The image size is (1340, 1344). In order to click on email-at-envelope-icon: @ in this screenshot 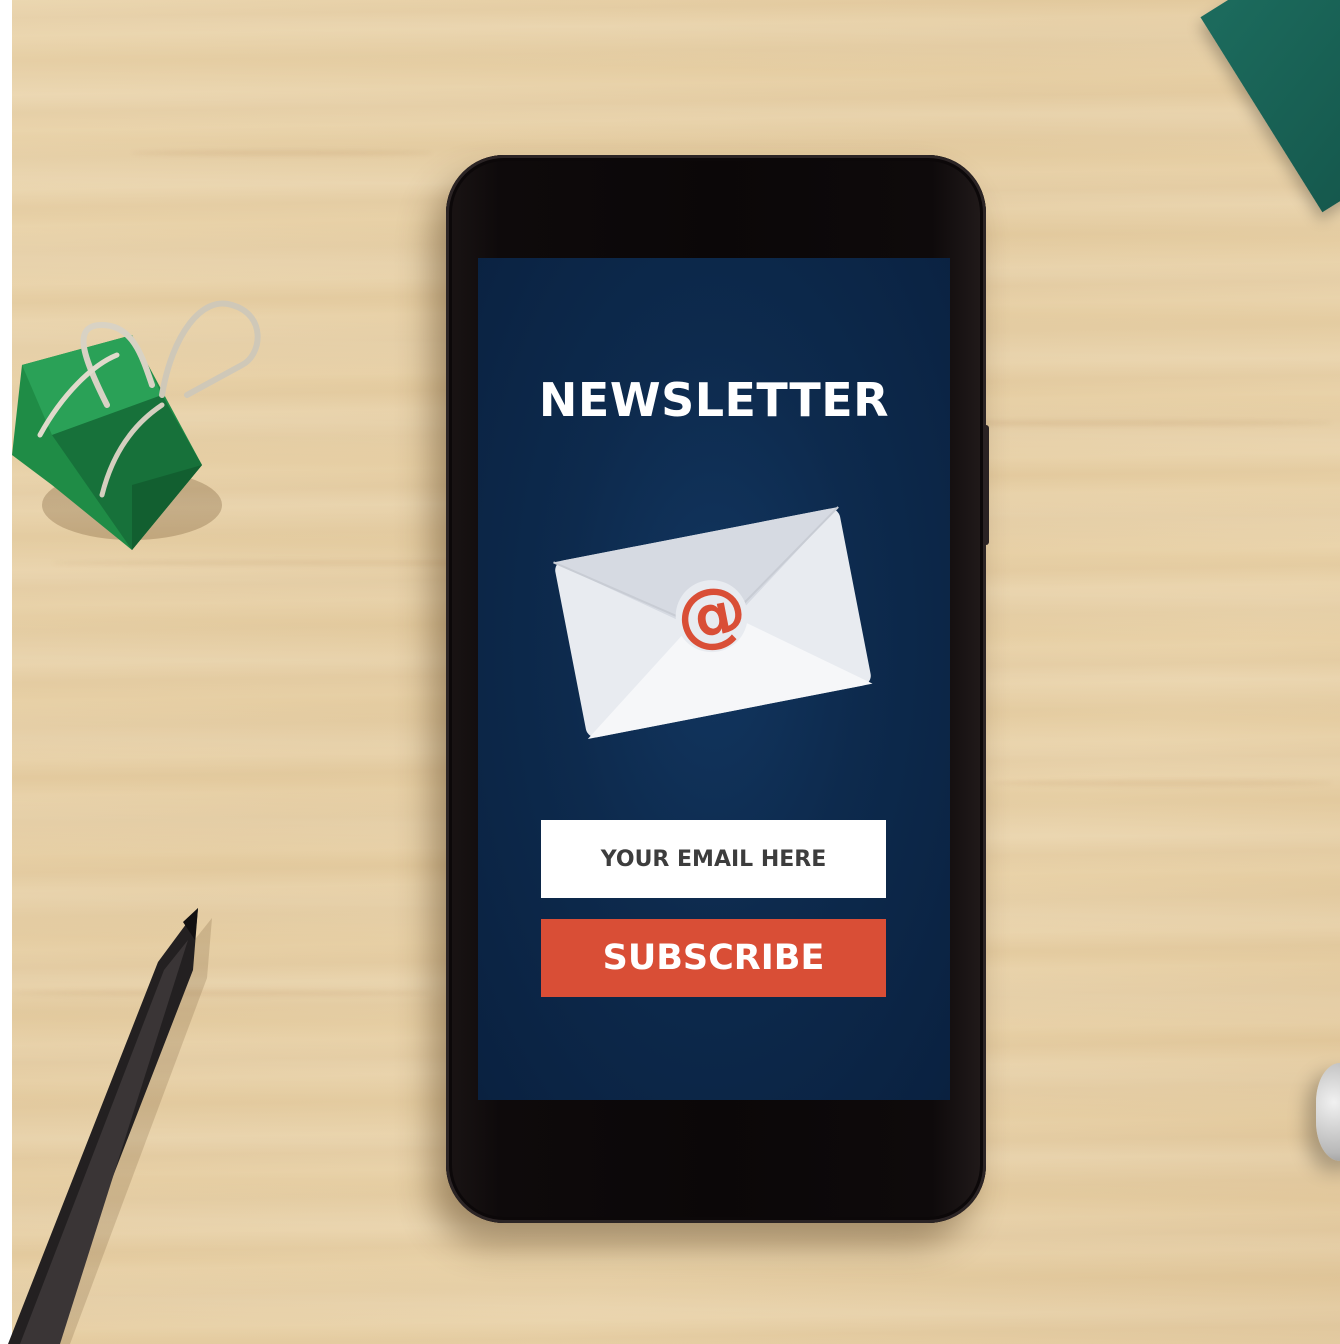, I will do `click(713, 623)`.